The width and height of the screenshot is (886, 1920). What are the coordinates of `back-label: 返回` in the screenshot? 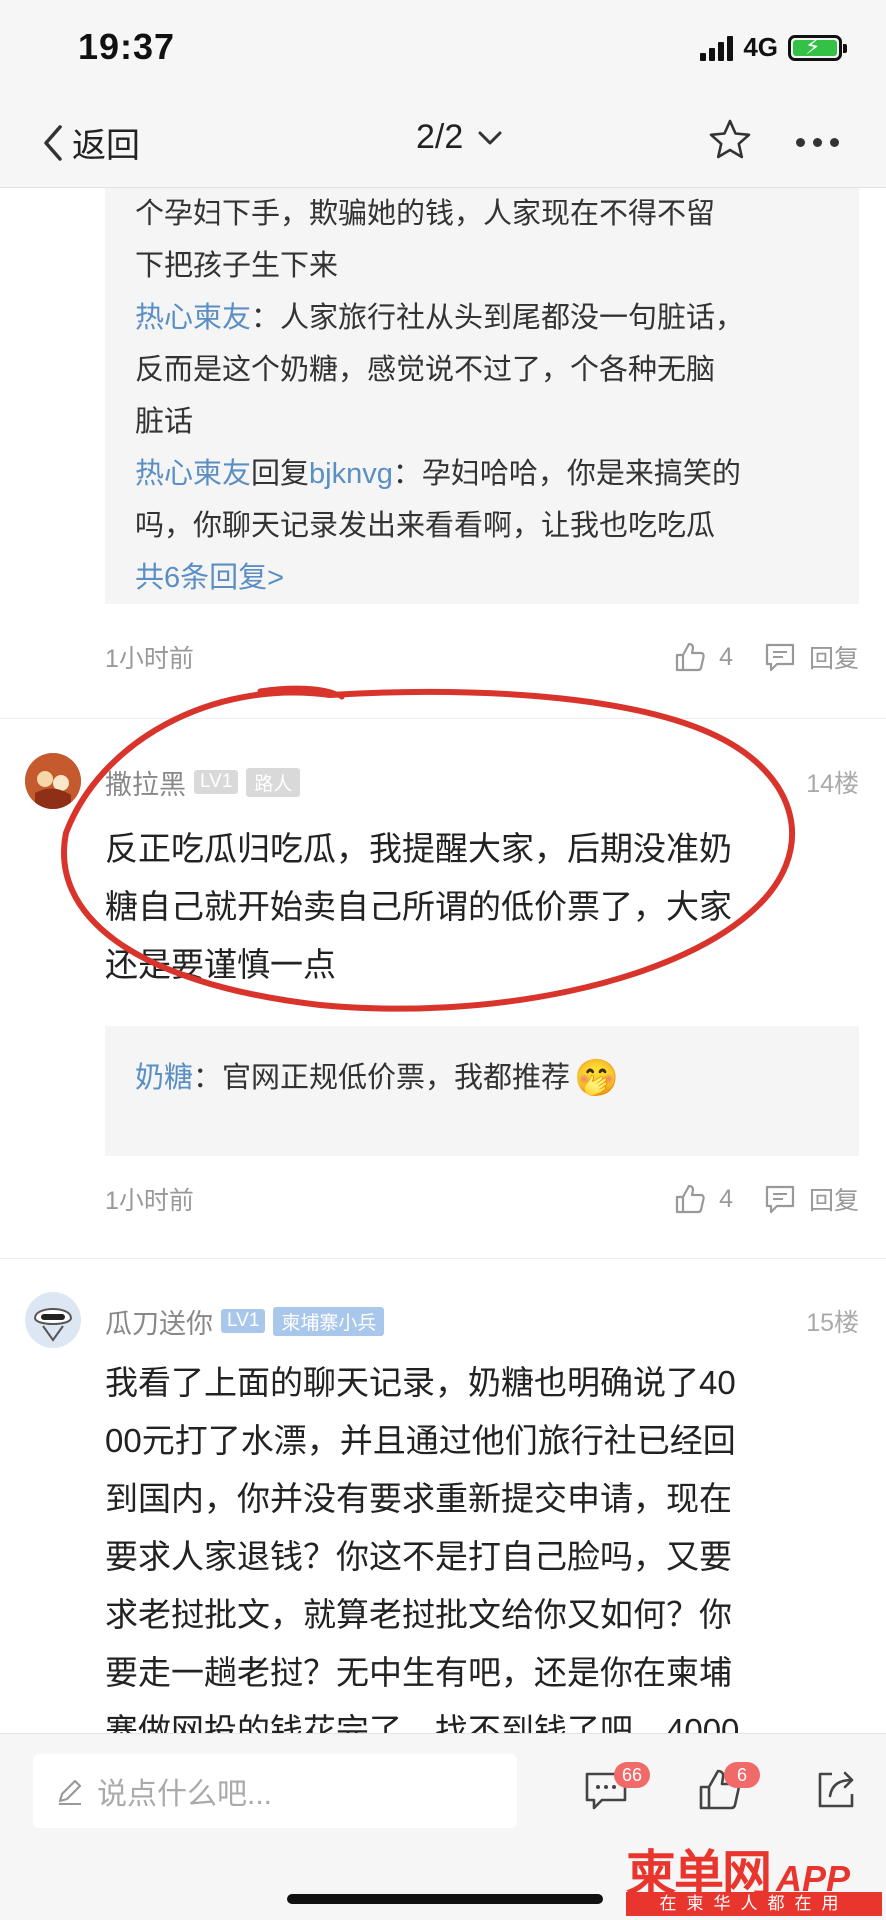 It's located at (106, 146).